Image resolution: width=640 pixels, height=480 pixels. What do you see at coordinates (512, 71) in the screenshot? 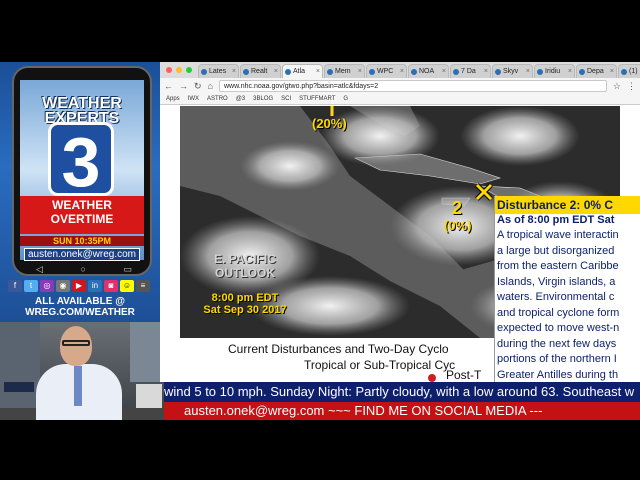
I see `browser-tab: Skyv ×` at bounding box center [512, 71].